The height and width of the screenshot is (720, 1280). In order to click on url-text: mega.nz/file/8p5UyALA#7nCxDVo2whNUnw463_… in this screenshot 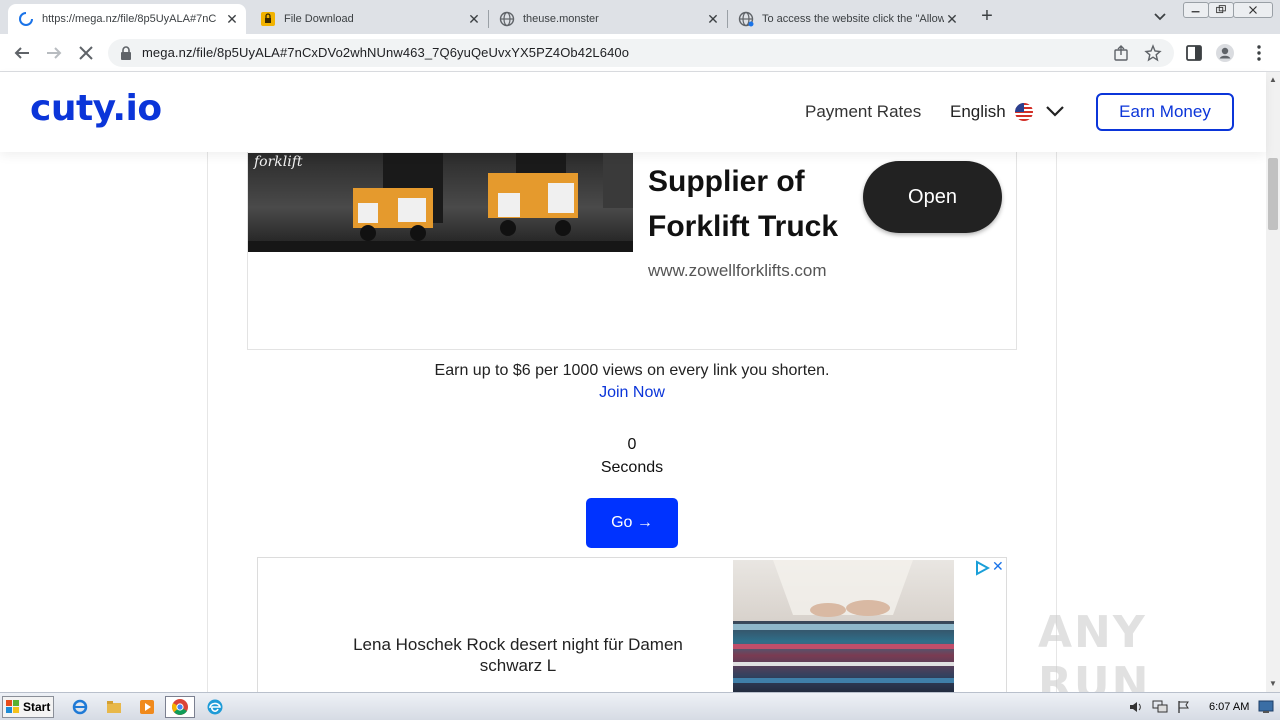, I will do `click(385, 52)`.